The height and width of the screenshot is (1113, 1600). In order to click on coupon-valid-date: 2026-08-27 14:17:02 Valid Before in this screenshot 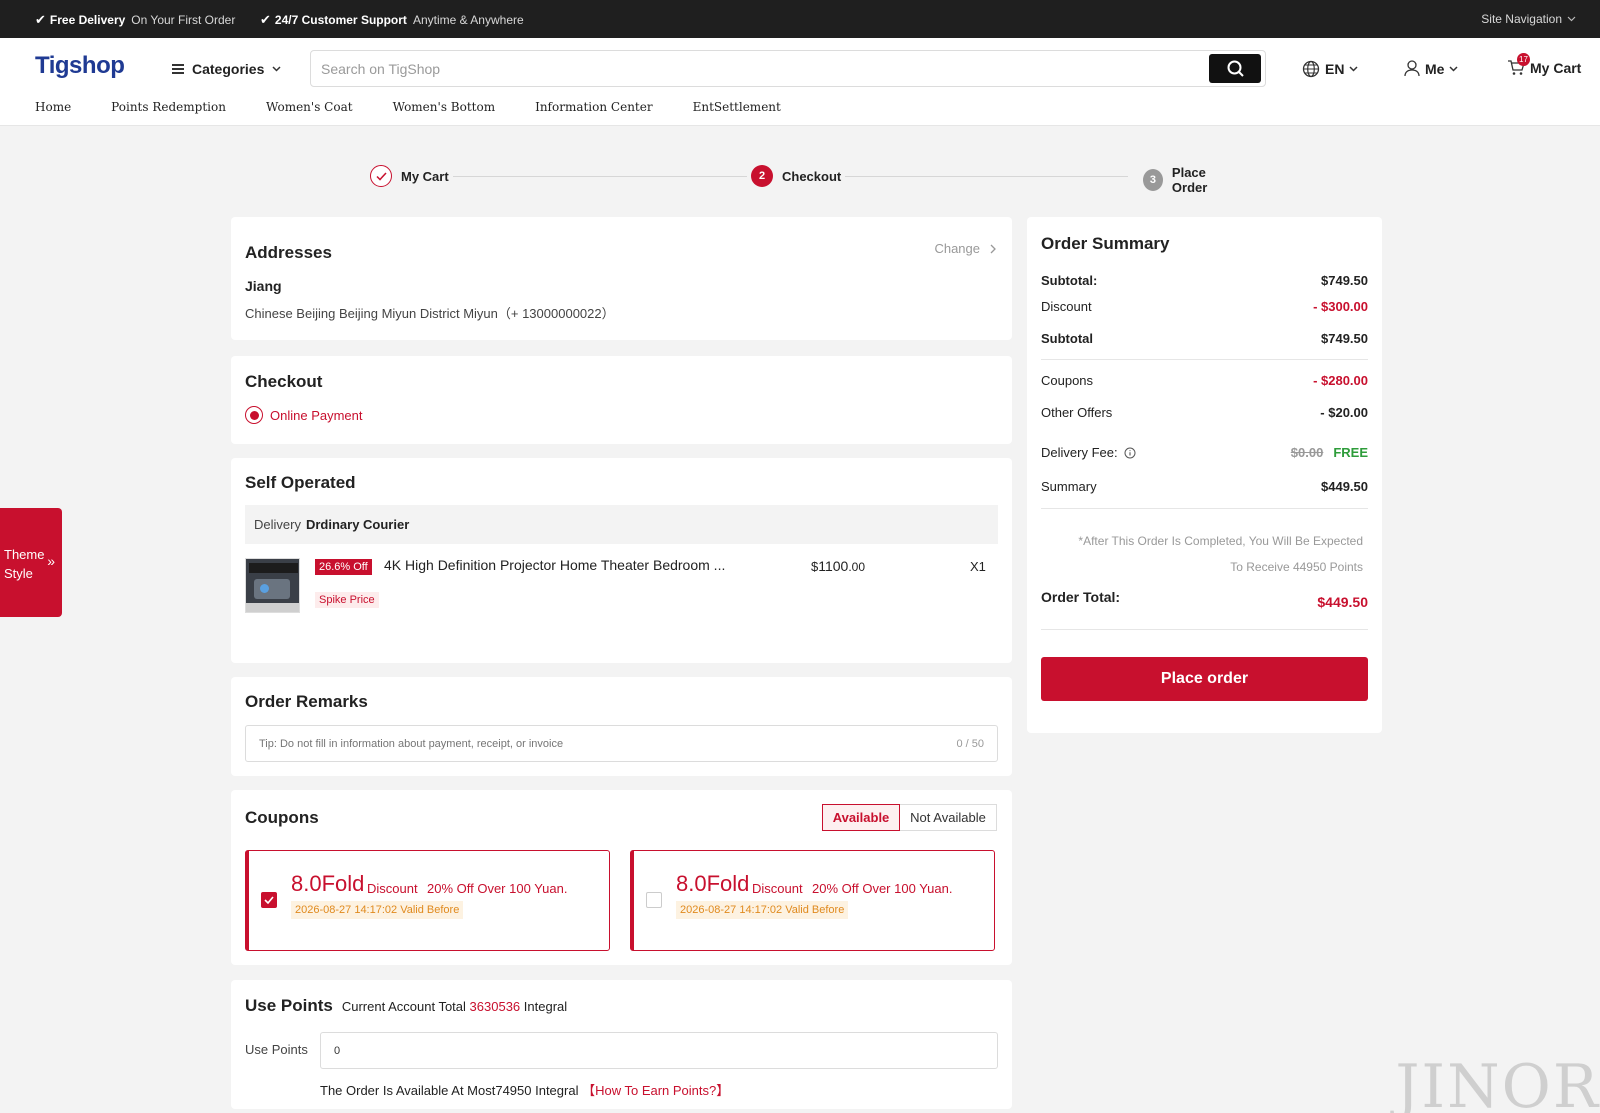, I will do `click(762, 910)`.